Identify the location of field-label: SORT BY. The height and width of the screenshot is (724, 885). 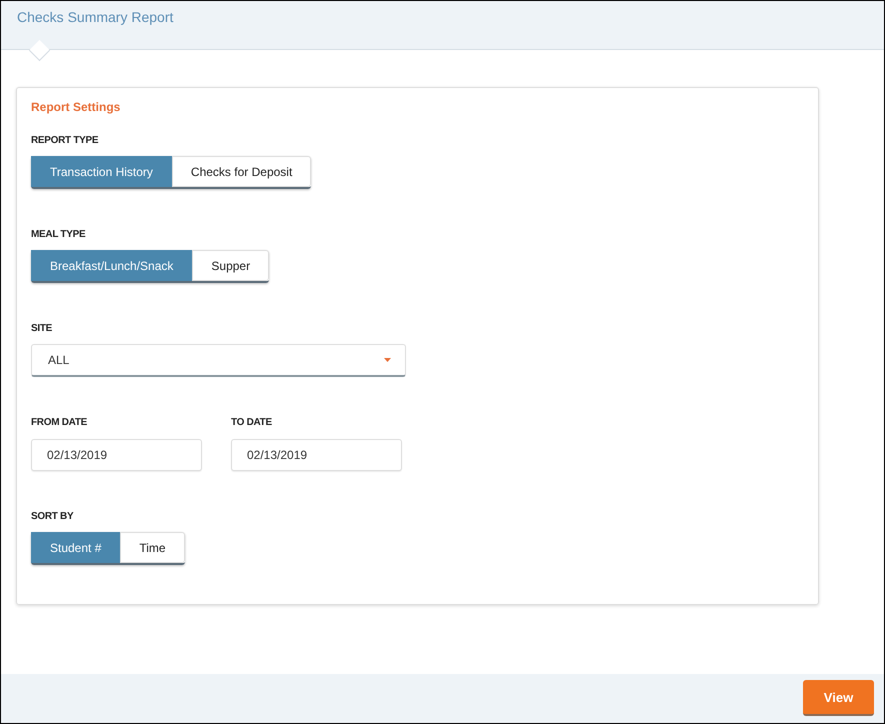
(52, 516).